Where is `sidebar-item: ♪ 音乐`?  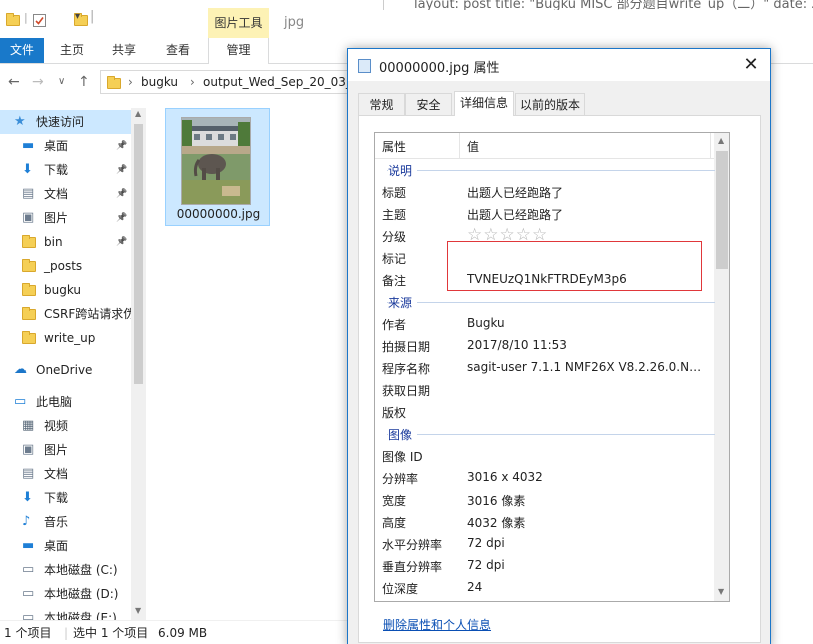 sidebar-item: ♪ 音乐 is located at coordinates (65, 522).